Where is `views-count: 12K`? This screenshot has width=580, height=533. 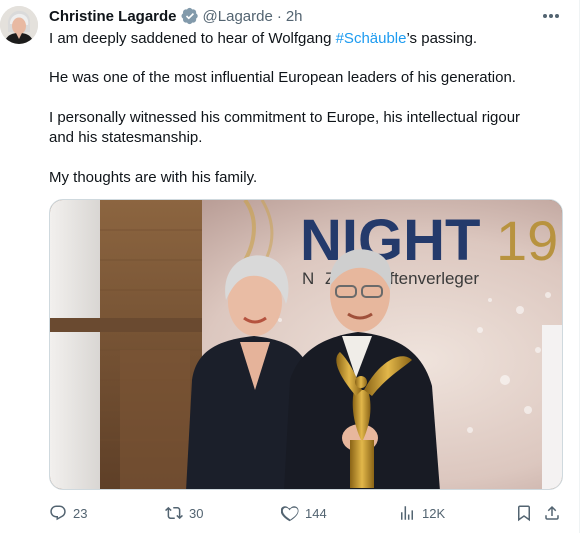
views-count: 12K is located at coordinates (434, 513).